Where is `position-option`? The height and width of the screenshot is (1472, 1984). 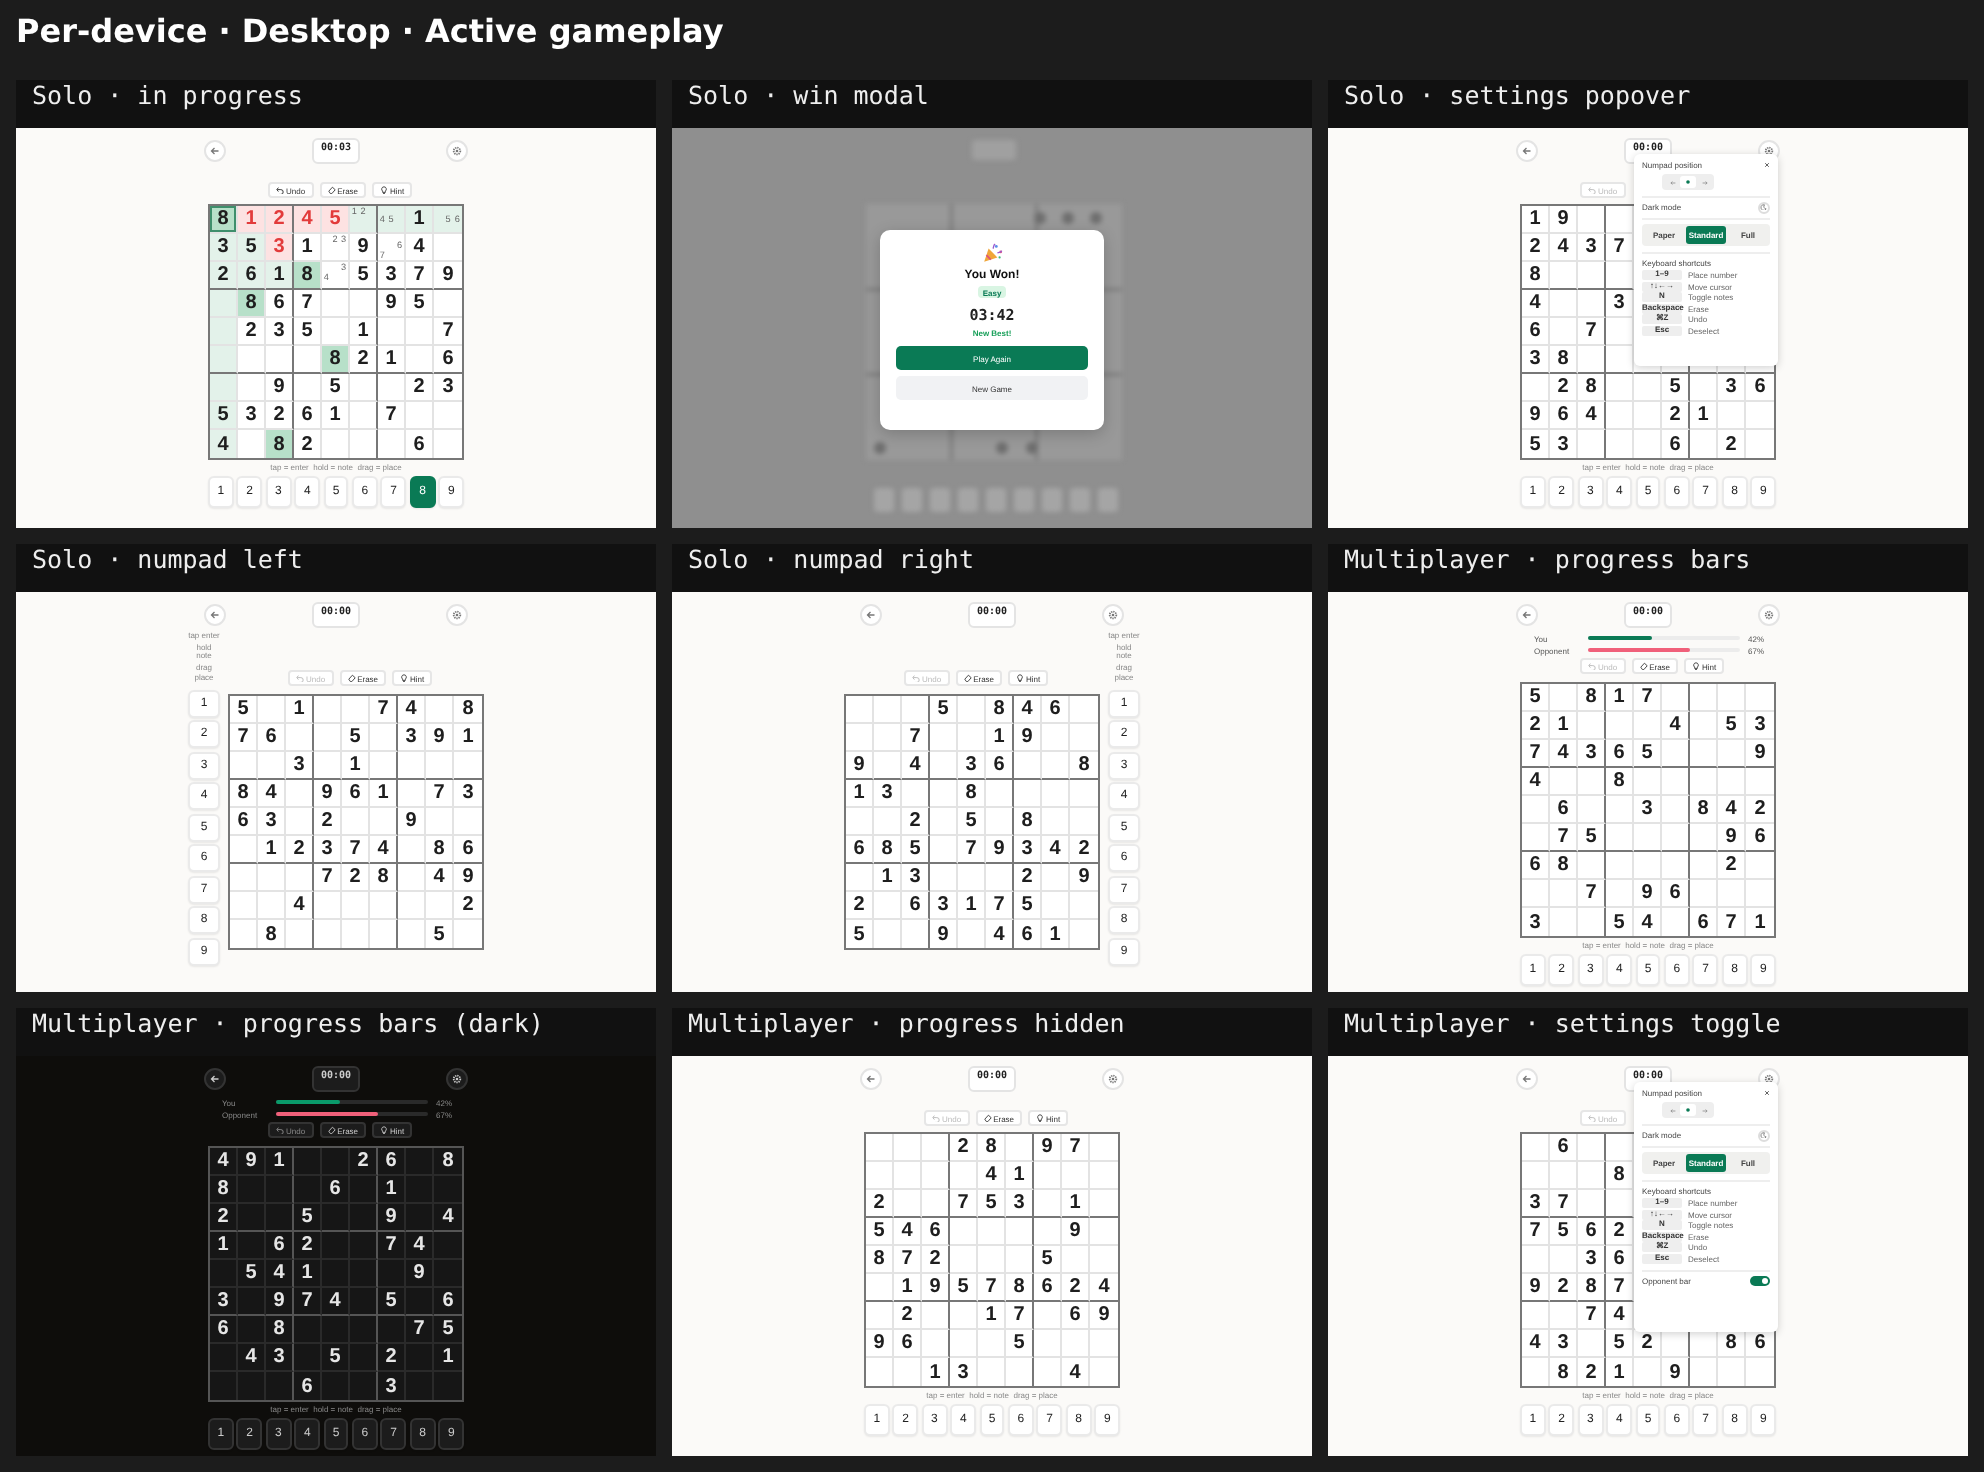 position-option is located at coordinates (1688, 182).